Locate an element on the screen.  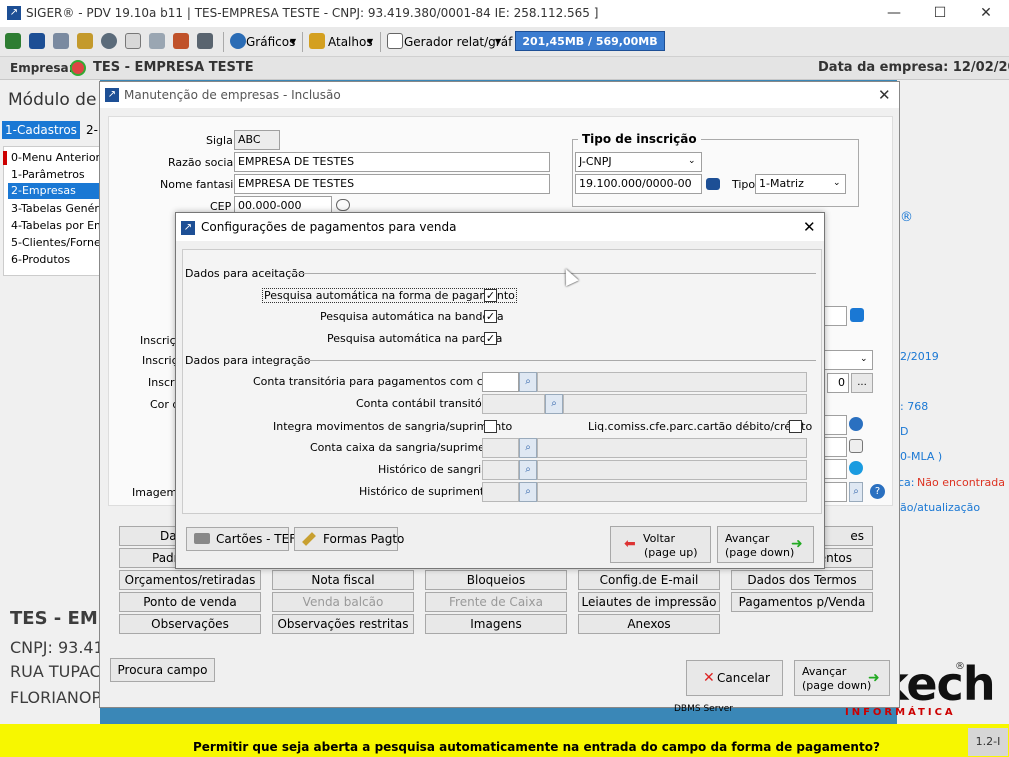
cnpj-input: 19.100.000/0000-00 is located at coordinates (638, 184).